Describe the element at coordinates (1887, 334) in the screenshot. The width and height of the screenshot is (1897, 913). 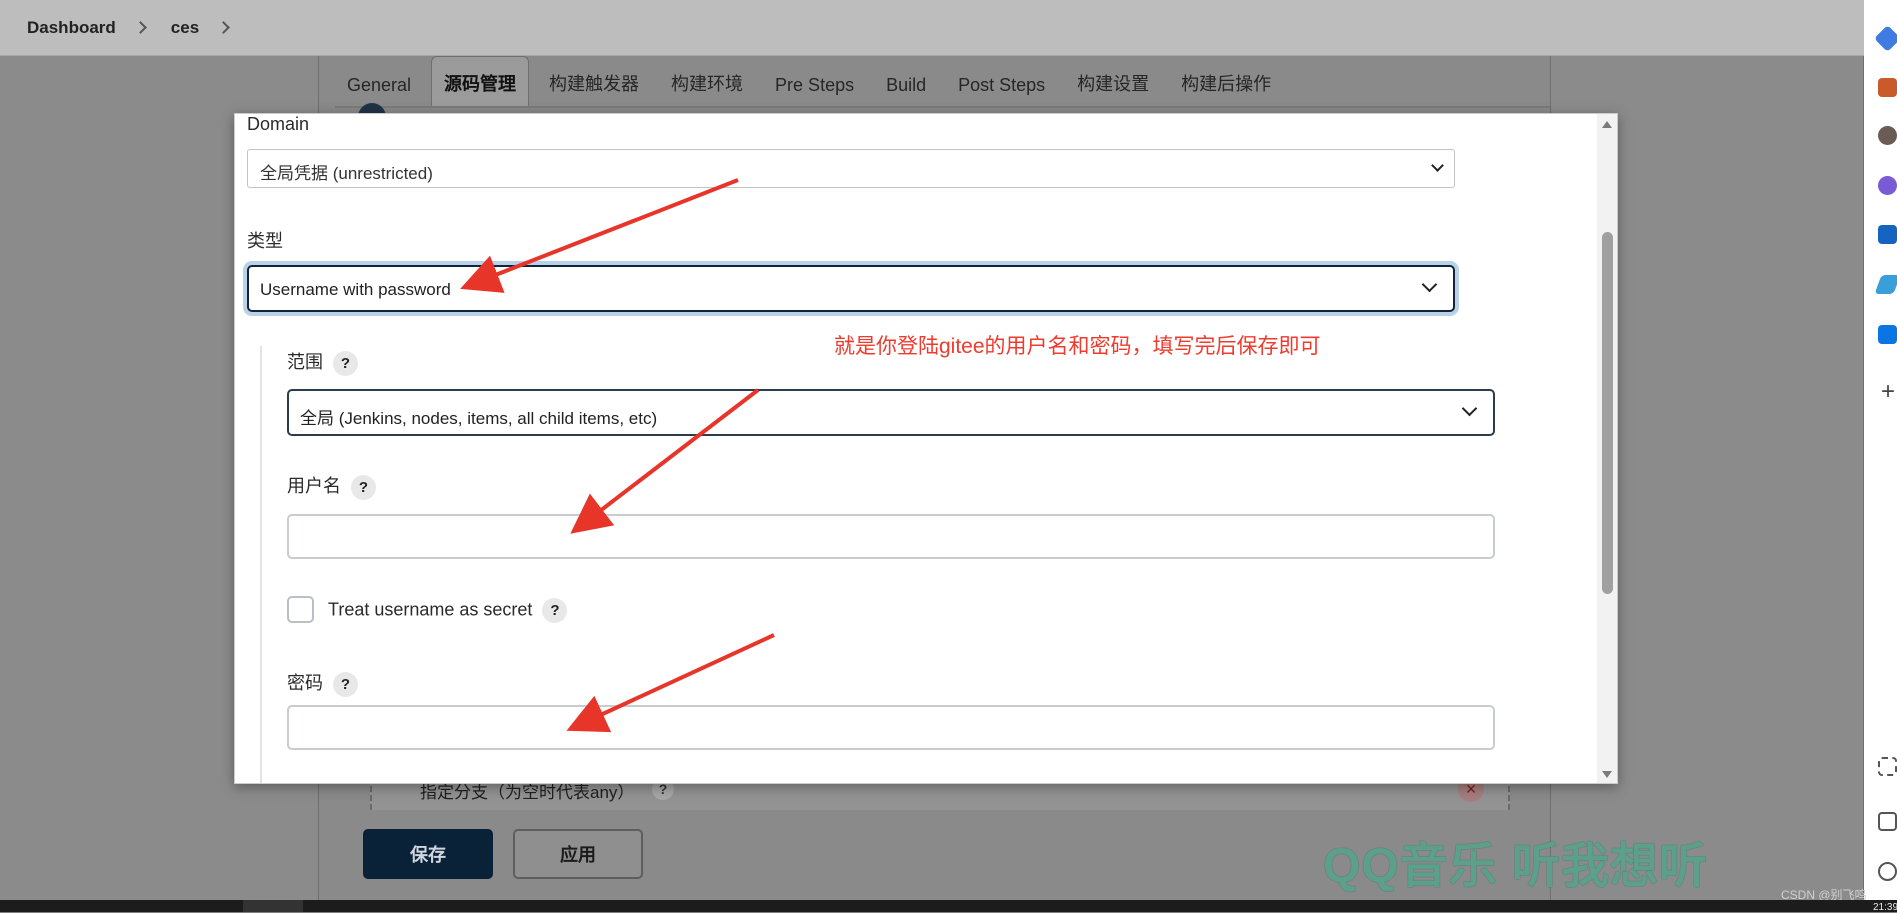
I see `zhihu-icon` at that location.